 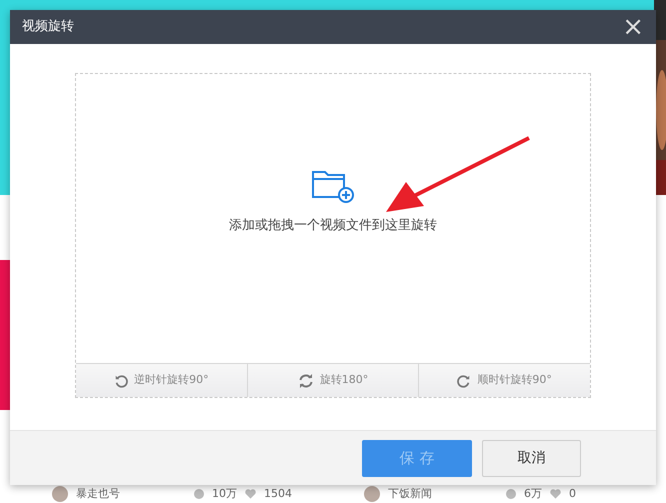 What do you see at coordinates (572, 494) in the screenshot?
I see `like-count: 0` at bounding box center [572, 494].